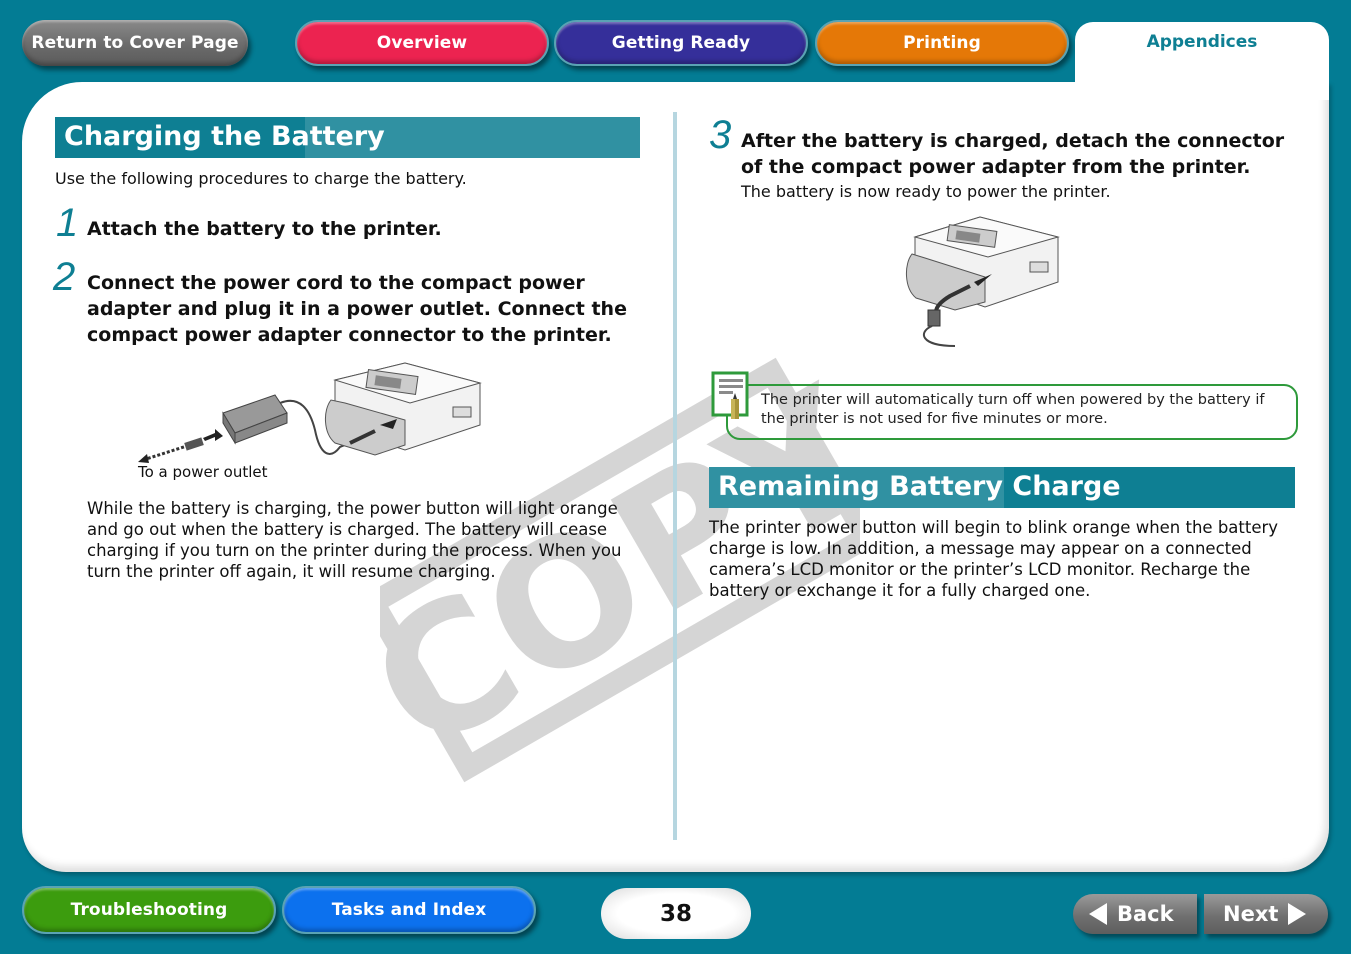  Describe the element at coordinates (64, 277) in the screenshot. I see `step-number-2: 2` at that location.